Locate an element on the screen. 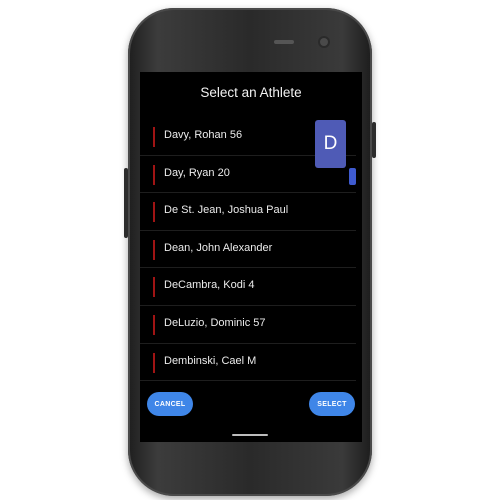 The width and height of the screenshot is (500, 500). athlete-name: Dembinski, Cael M is located at coordinates (210, 360).